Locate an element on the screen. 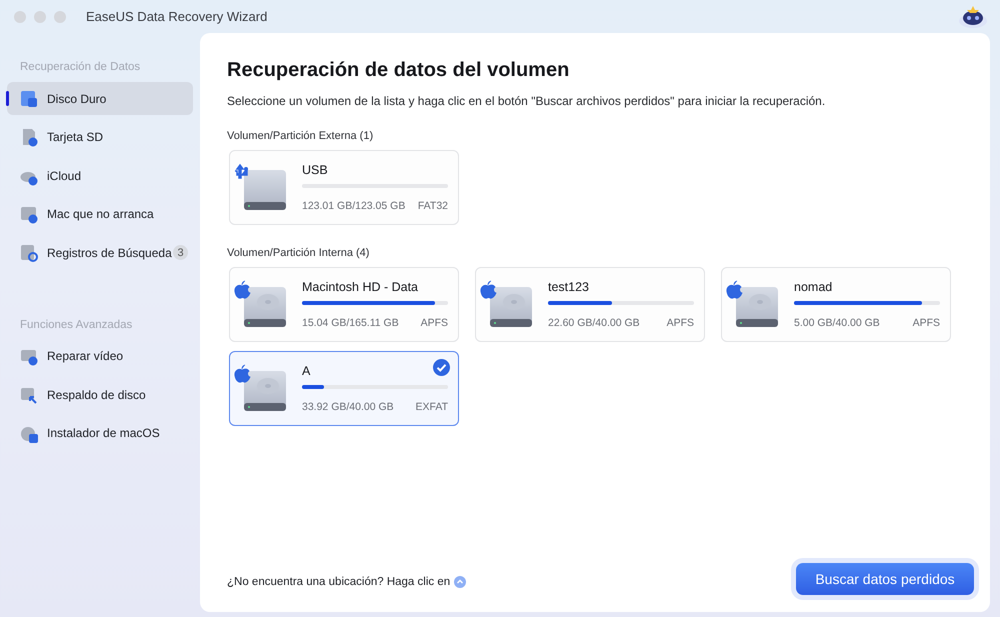  page-title: Recuperación de datos del volumen is located at coordinates (398, 70).